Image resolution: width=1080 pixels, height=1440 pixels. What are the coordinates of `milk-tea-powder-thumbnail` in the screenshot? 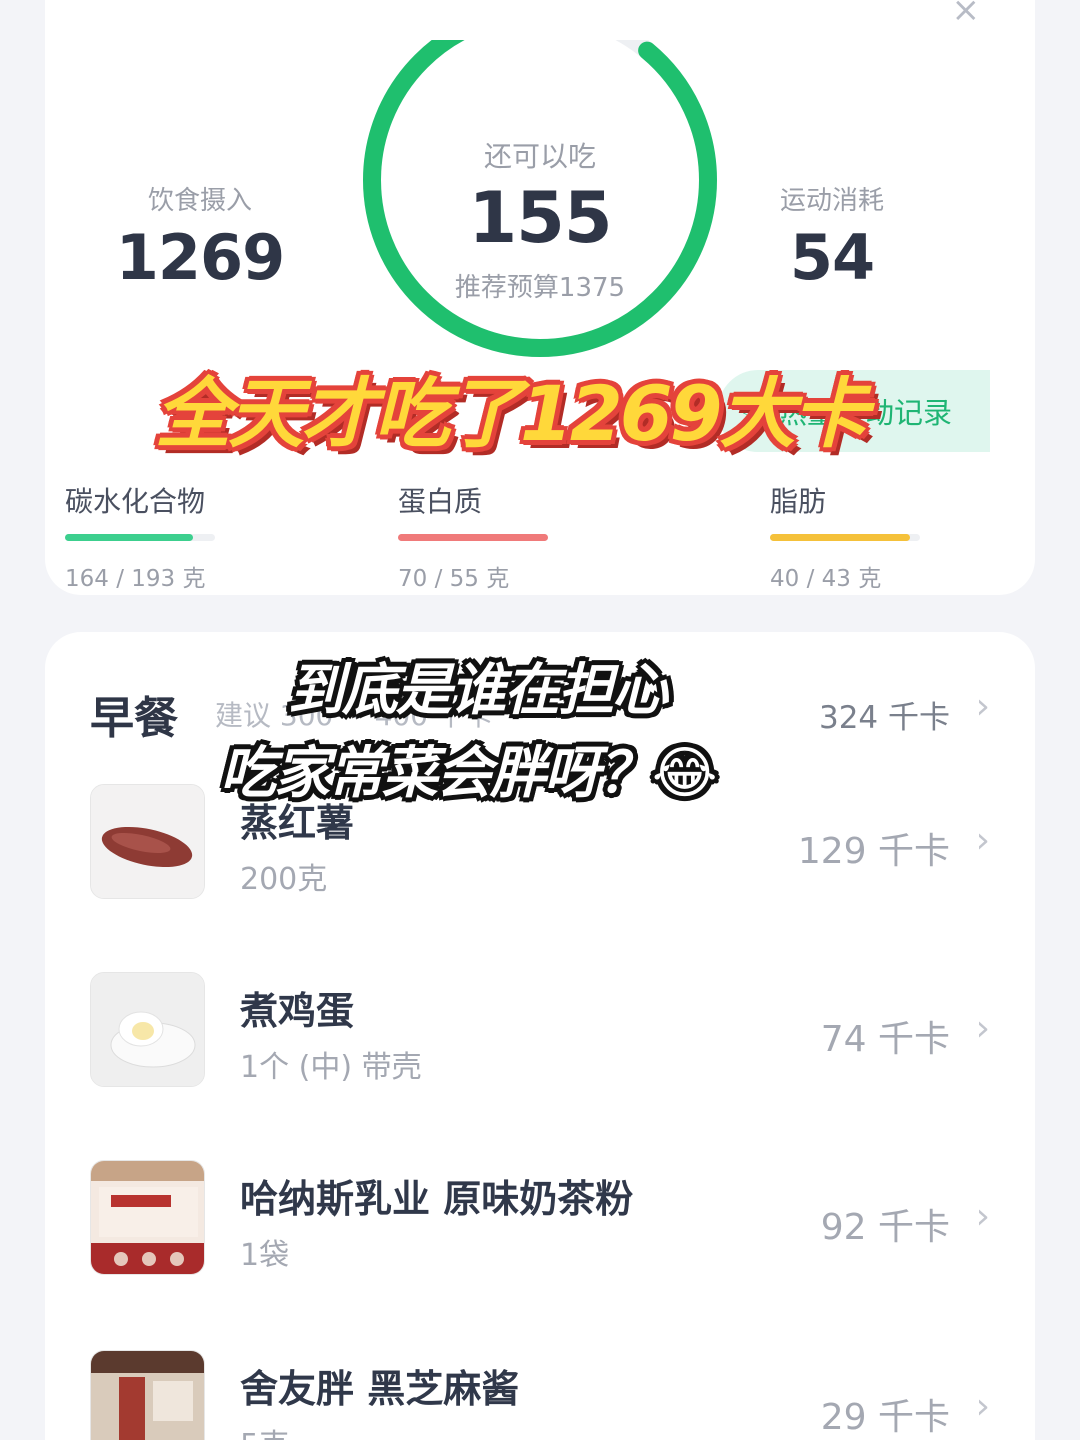 It's located at (147, 1217).